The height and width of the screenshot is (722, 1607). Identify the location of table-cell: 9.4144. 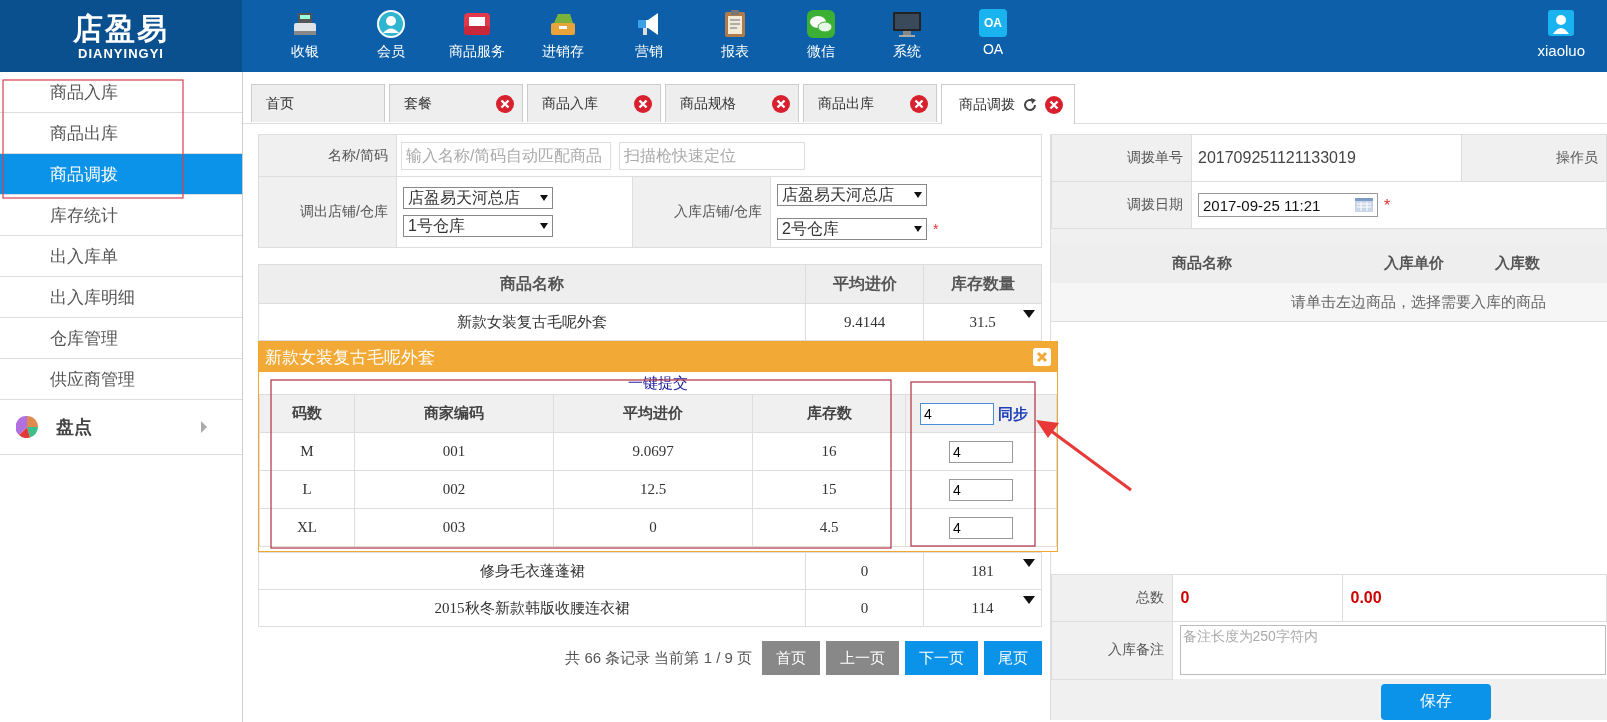
(864, 322).